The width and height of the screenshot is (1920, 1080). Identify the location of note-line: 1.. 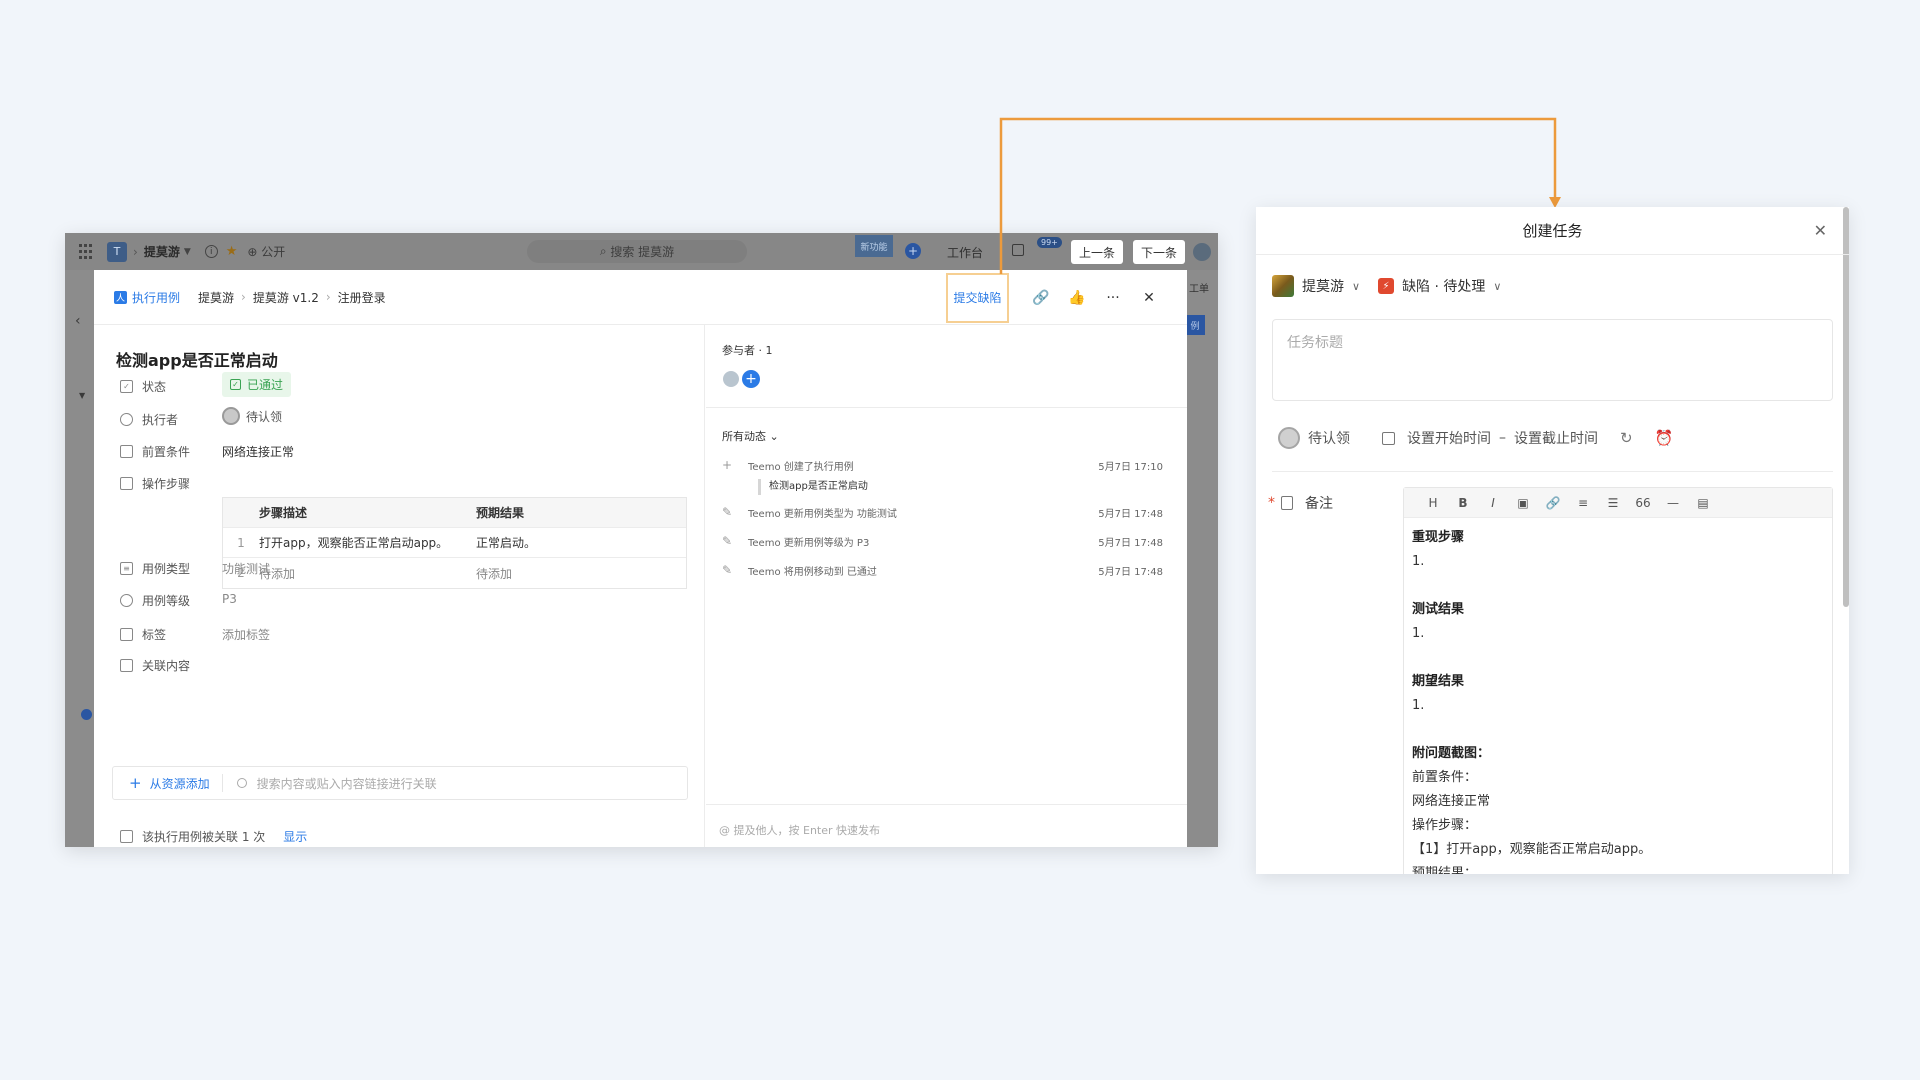
(1418, 561).